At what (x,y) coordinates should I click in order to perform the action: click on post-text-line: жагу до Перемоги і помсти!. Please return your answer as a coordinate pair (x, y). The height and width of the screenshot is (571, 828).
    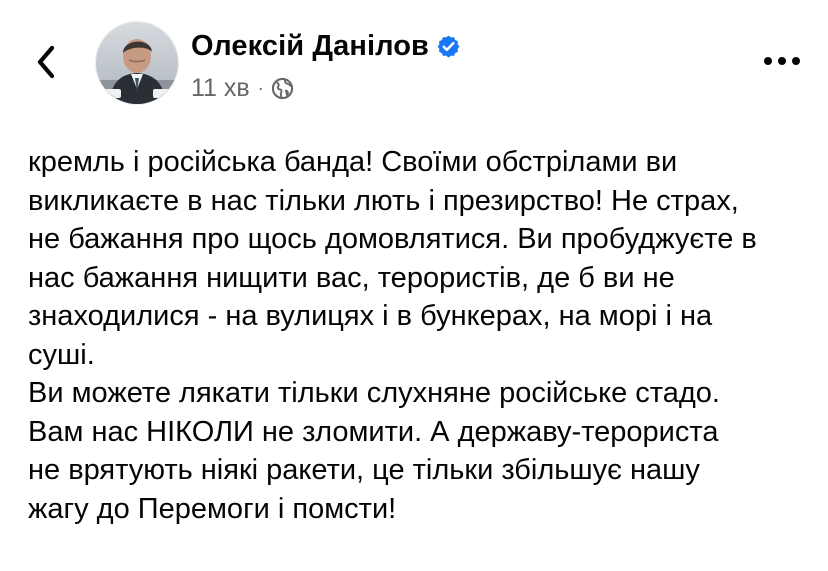
    Looking at the image, I should click on (212, 508).